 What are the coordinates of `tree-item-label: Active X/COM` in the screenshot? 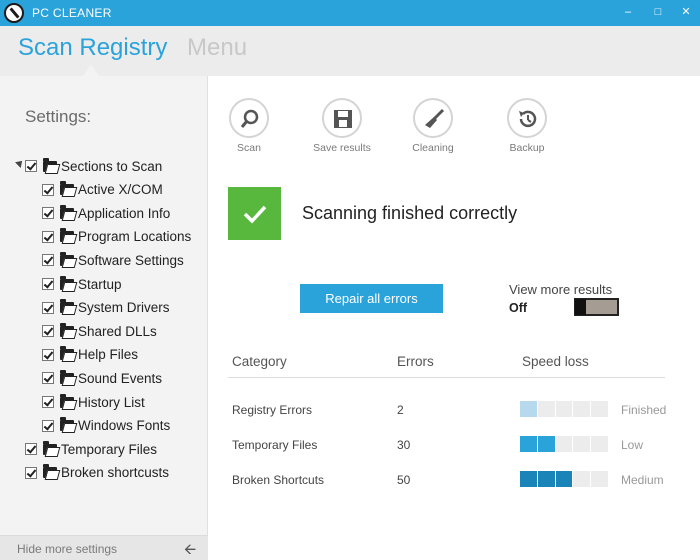 It's located at (120, 190).